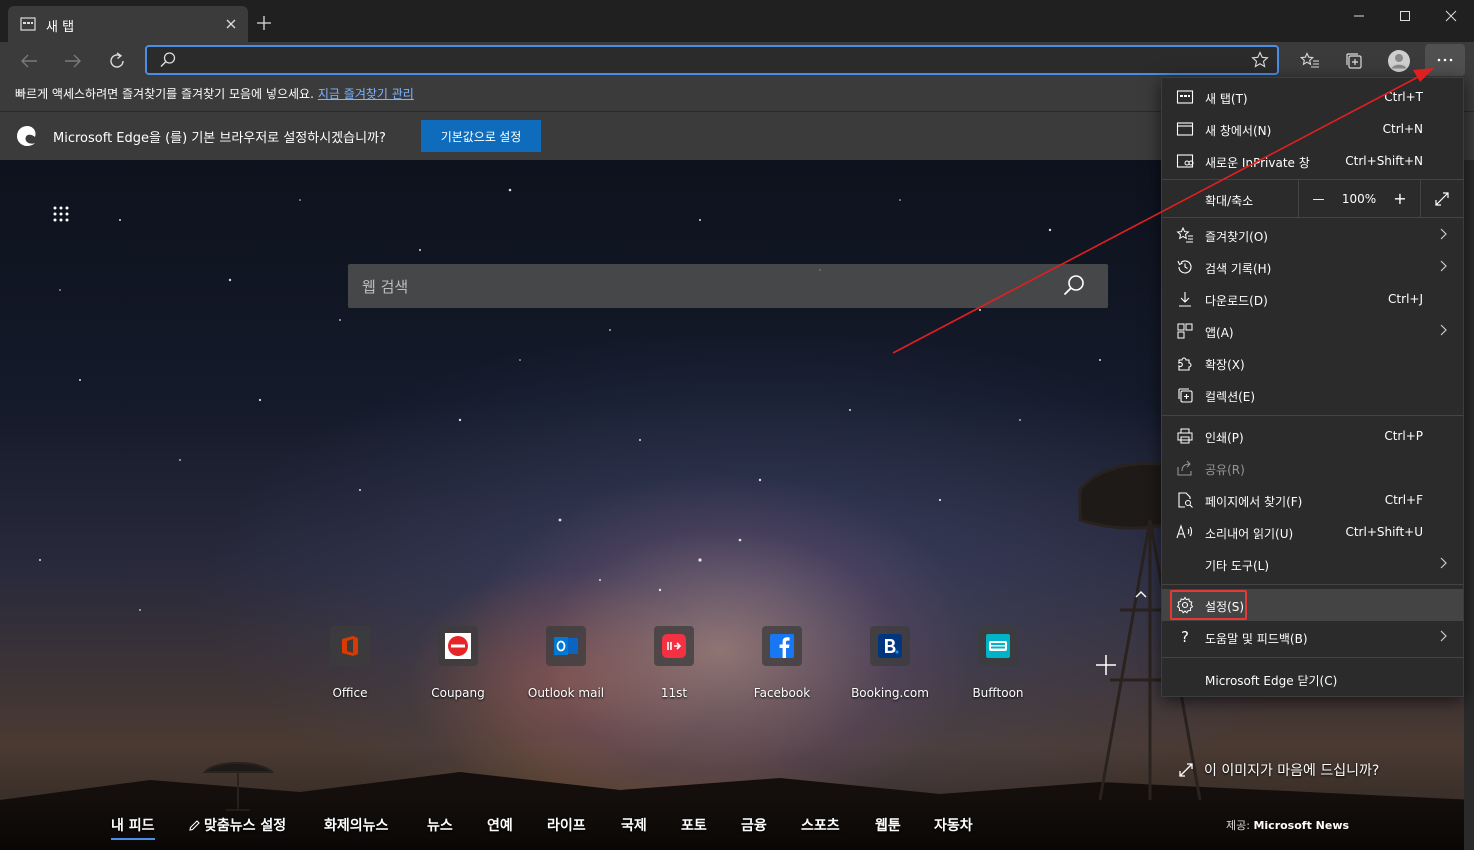  Describe the element at coordinates (164, 94) in the screenshot. I see `favorites-hint-text: 빠르게 액세스하려면 즐겨찾기를 즐겨찾기 모음에 넣으세요.` at that location.